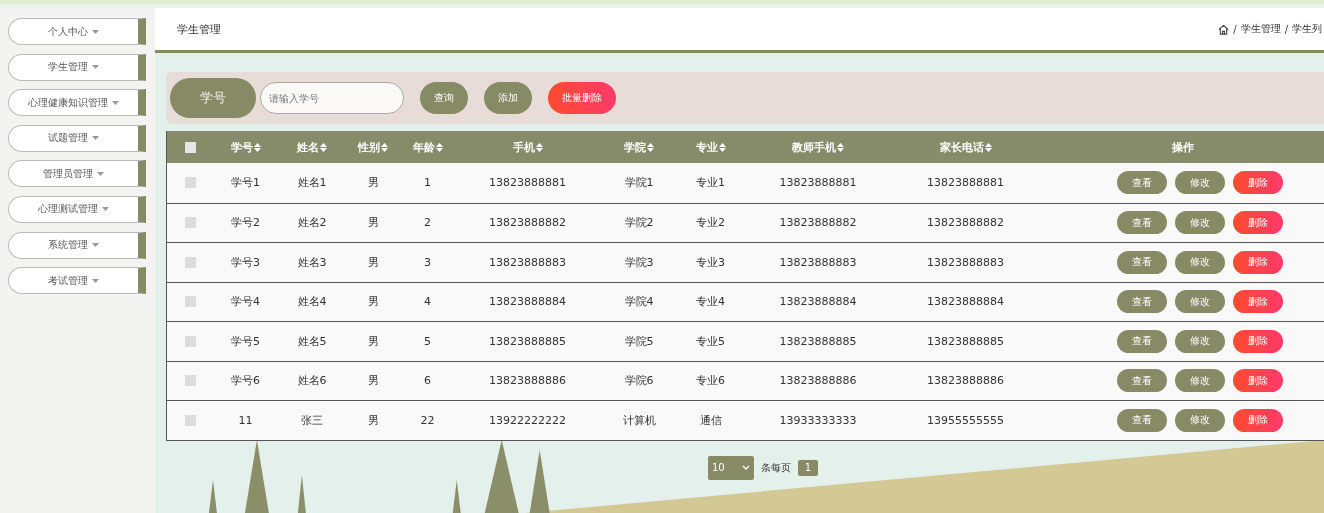 The image size is (1324, 513). Describe the element at coordinates (639, 262) in the screenshot. I see `table-cell: 学院3` at that location.